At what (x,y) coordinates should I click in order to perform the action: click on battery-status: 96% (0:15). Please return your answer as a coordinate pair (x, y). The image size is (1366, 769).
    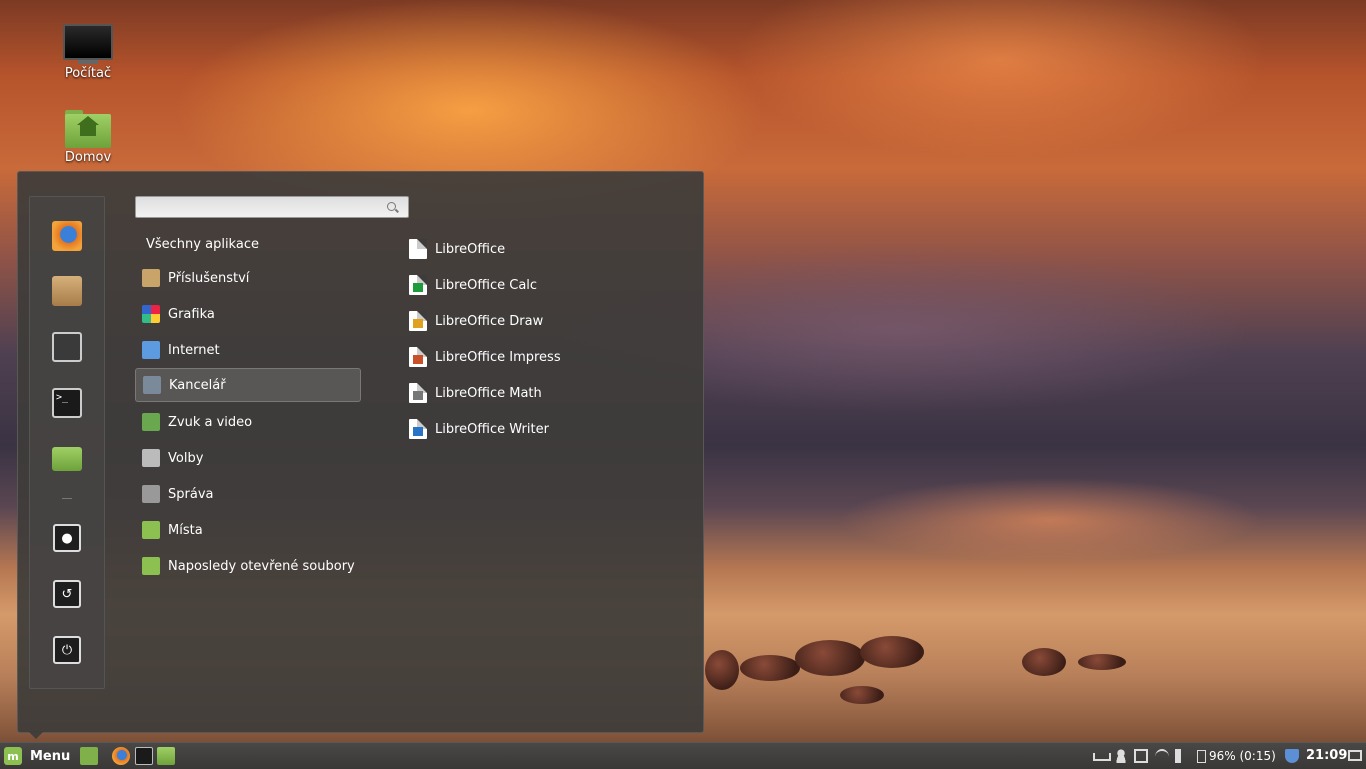
    Looking at the image, I should click on (1242, 756).